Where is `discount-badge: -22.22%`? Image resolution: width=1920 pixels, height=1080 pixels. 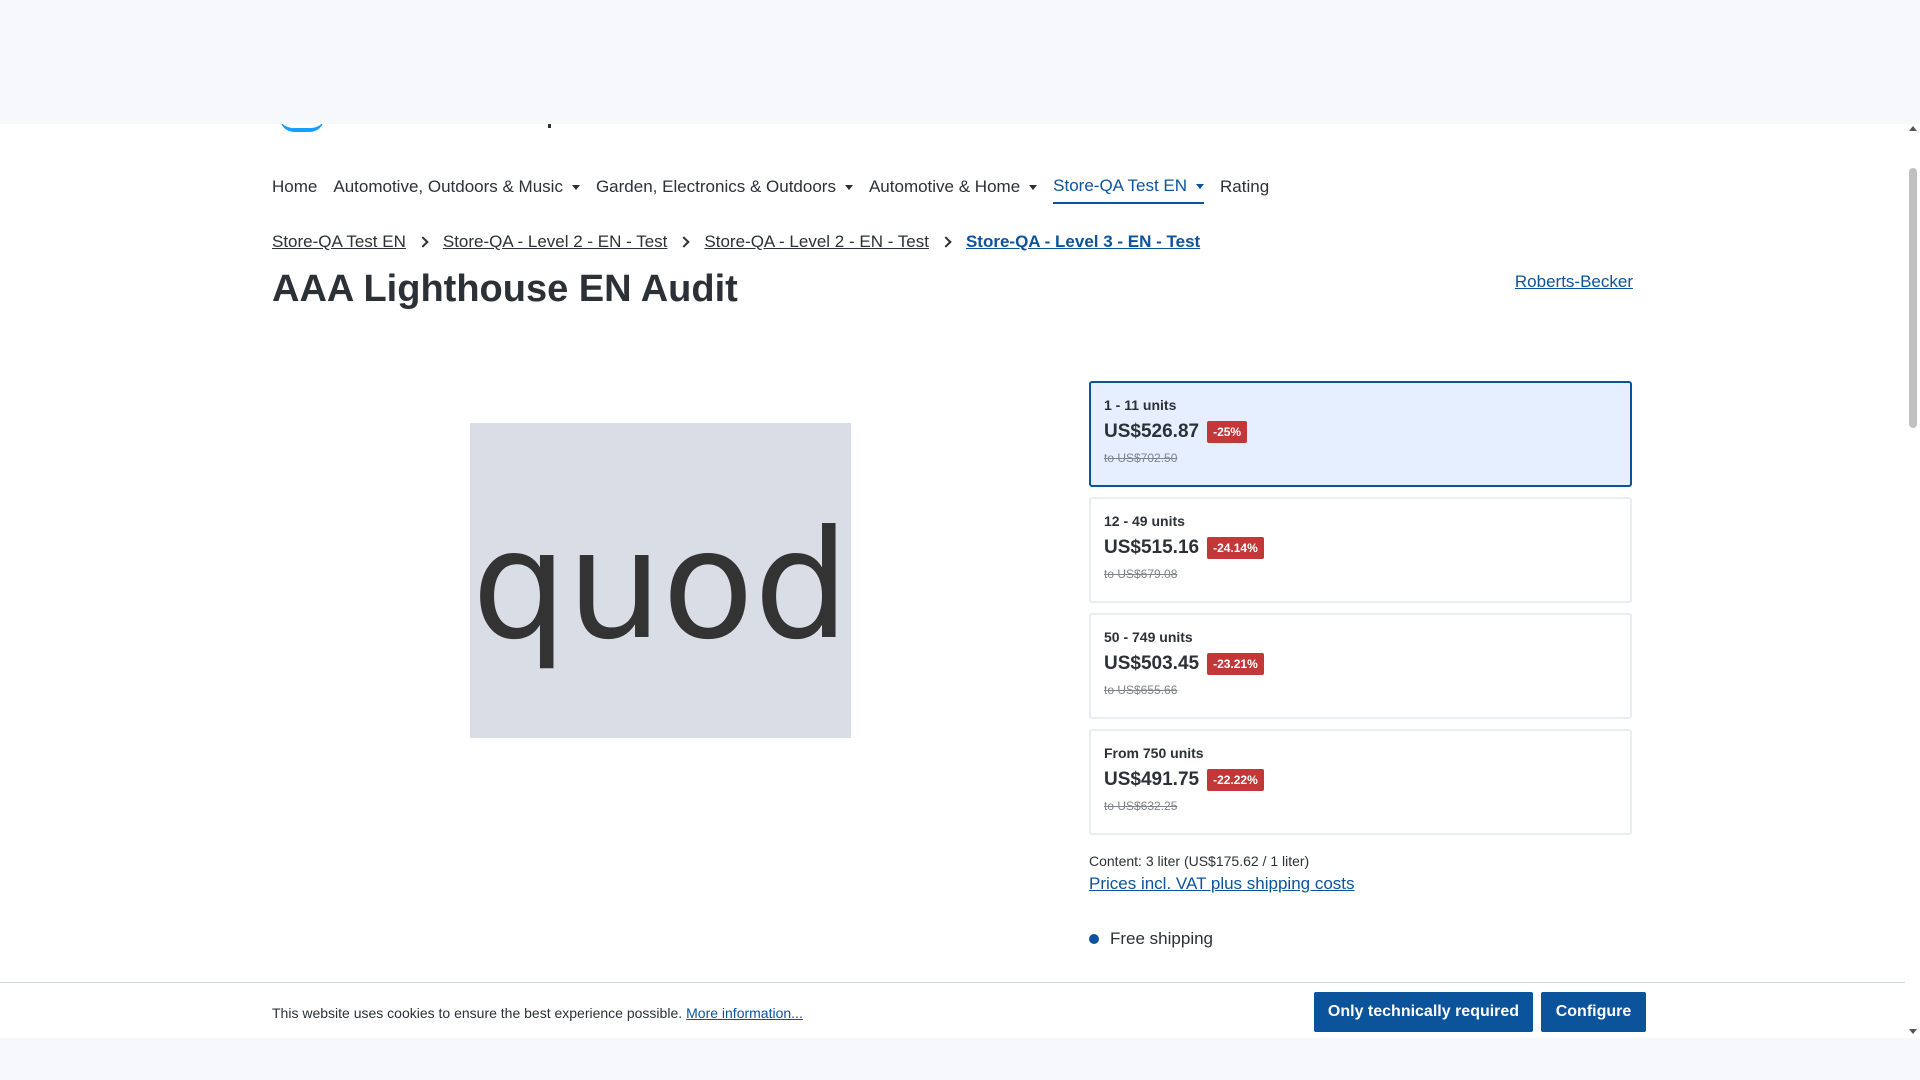 discount-badge: -22.22% is located at coordinates (1235, 780).